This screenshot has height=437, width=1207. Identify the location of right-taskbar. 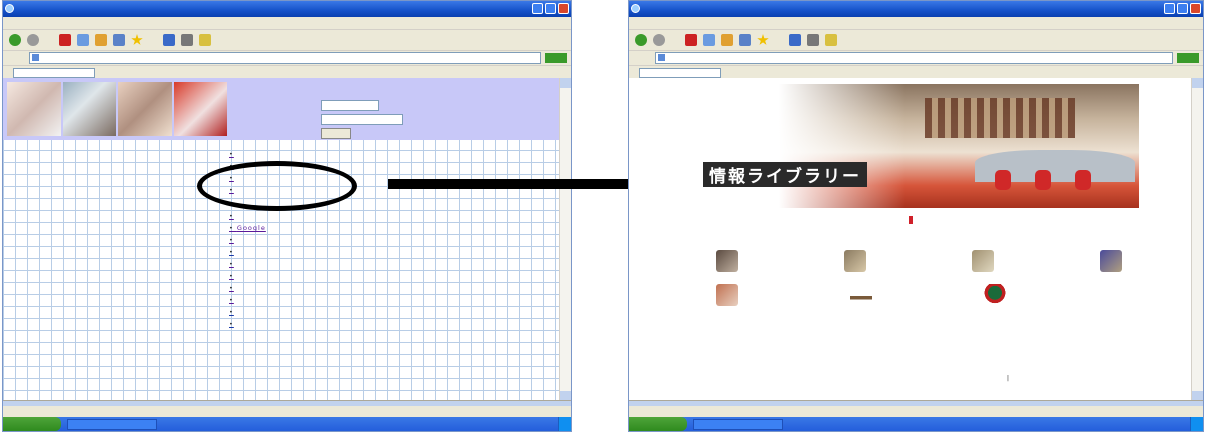
(916, 424).